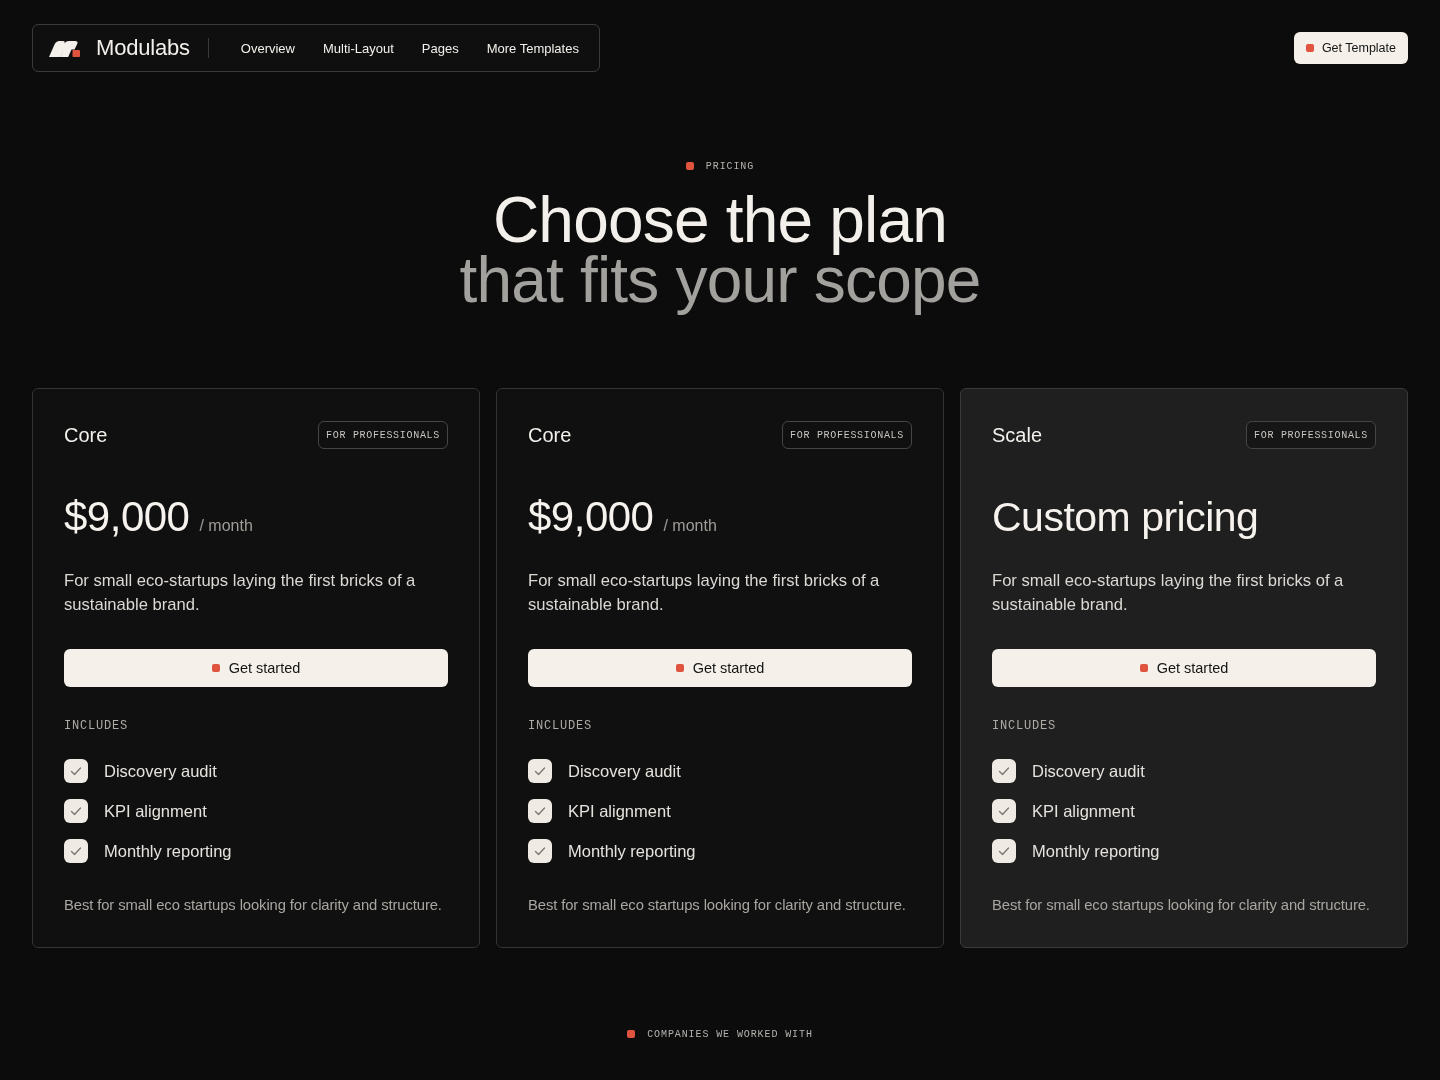 This screenshot has width=1440, height=1080. Describe the element at coordinates (730, 166) in the screenshot. I see `section-label: PRICING` at that location.